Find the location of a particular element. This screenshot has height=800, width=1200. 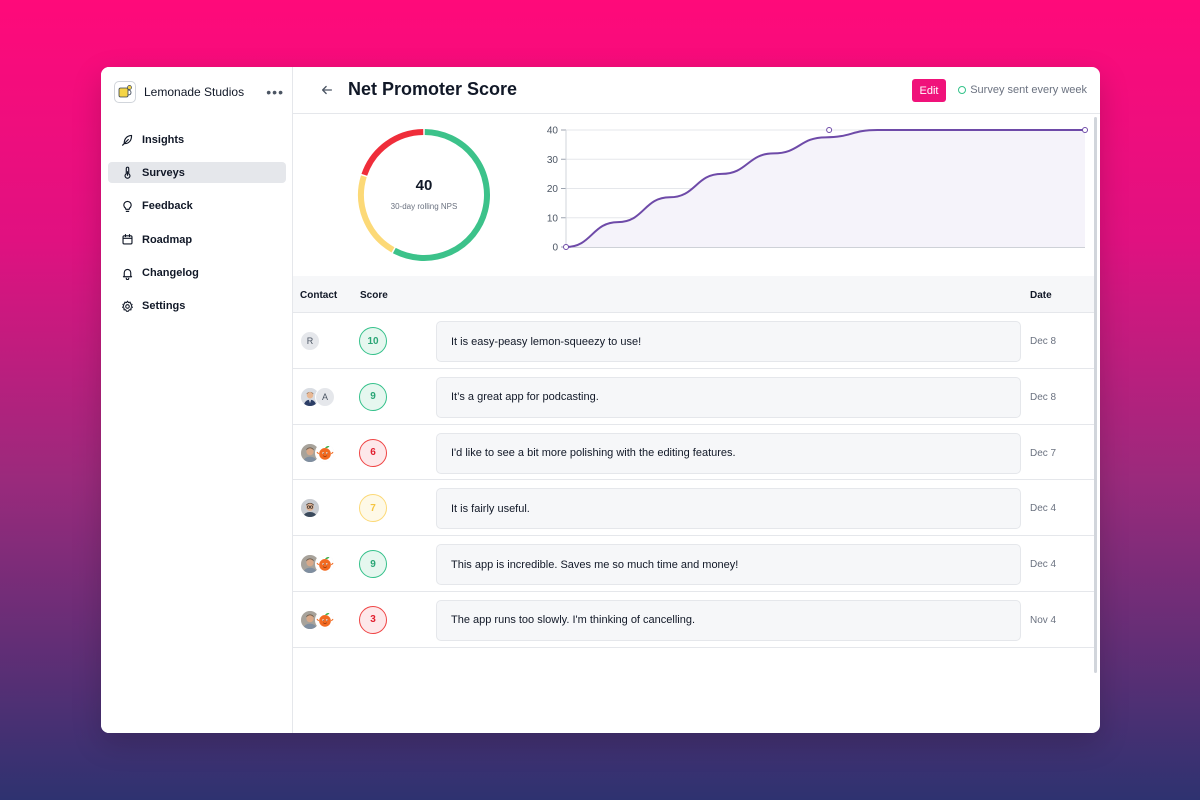

lemonade-logo-icon is located at coordinates (125, 92).